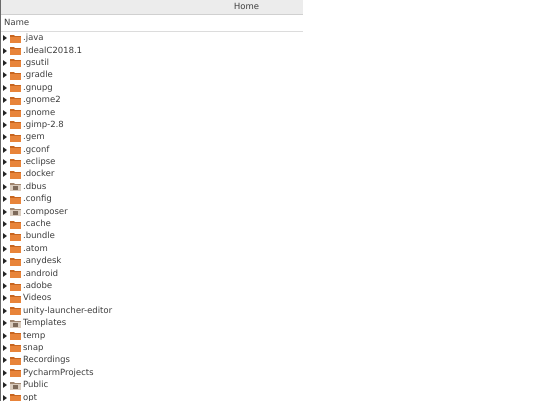  What do you see at coordinates (37, 199) in the screenshot?
I see `folder-name: .config` at bounding box center [37, 199].